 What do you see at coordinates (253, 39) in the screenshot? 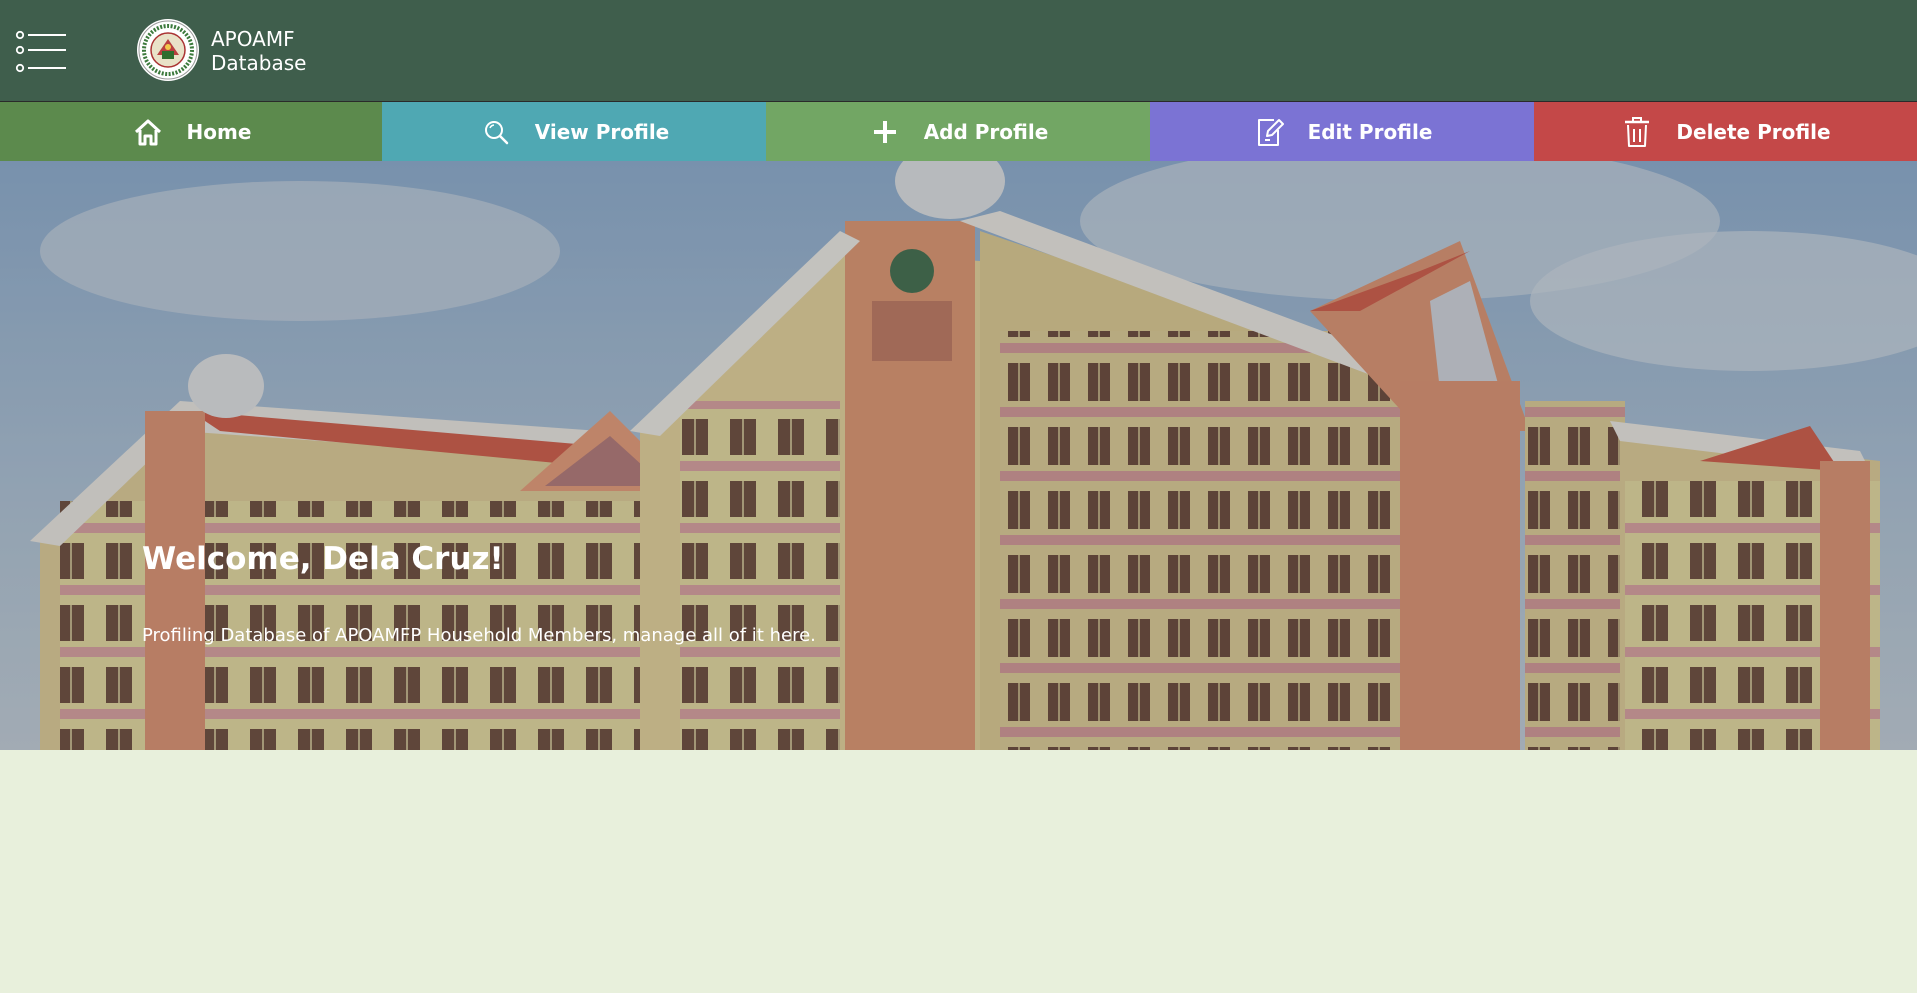
I see `brand-line-1: APOAMF` at bounding box center [253, 39].